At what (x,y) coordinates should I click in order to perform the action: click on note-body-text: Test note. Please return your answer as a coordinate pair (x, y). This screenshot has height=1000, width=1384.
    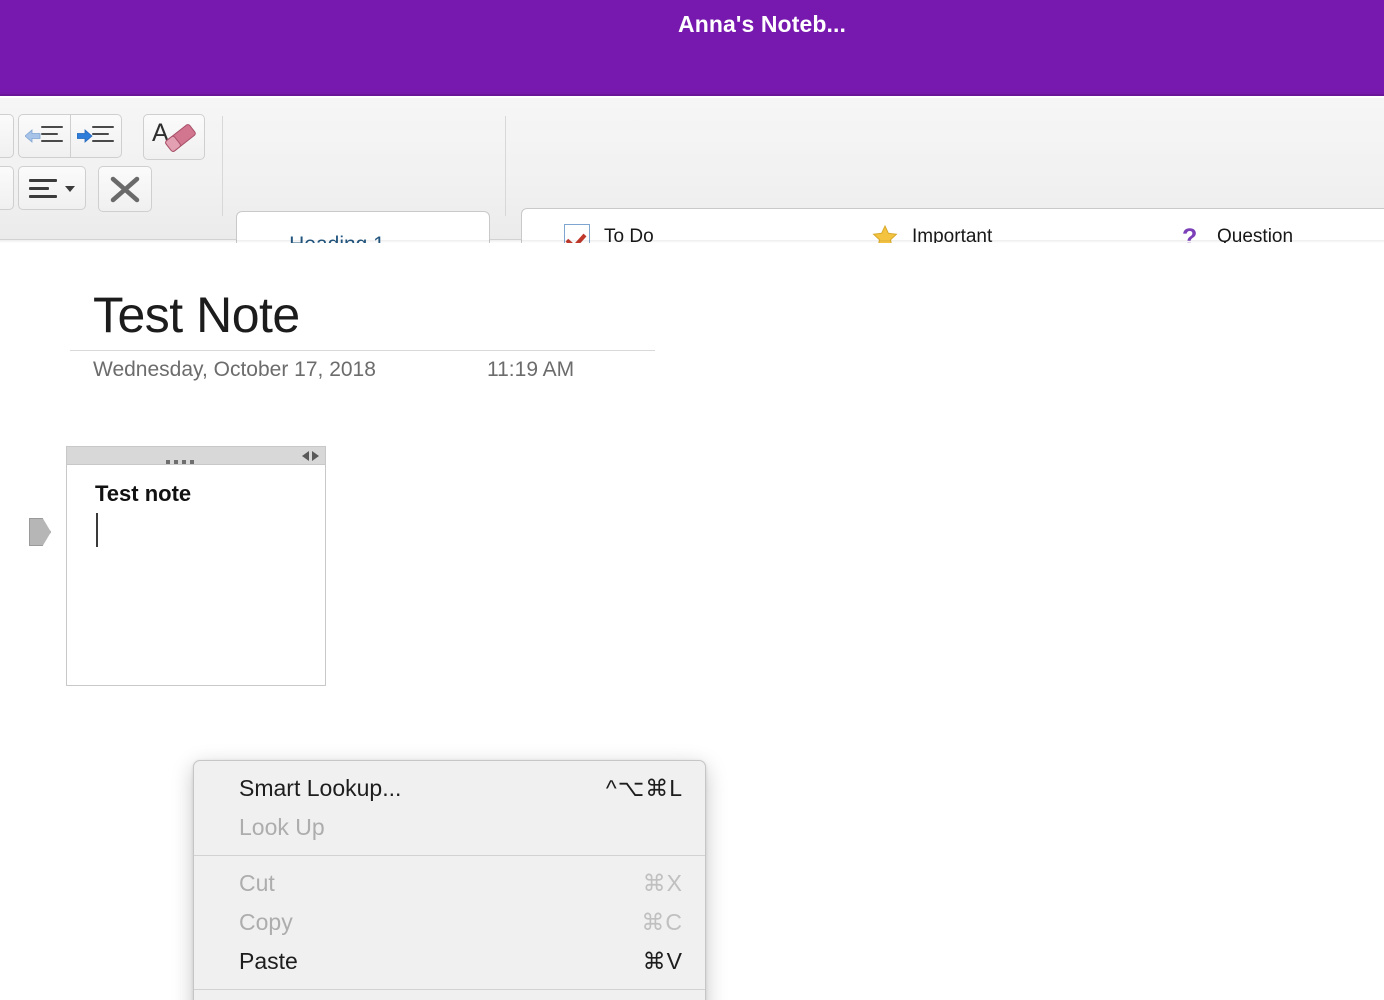
    Looking at the image, I should click on (143, 494).